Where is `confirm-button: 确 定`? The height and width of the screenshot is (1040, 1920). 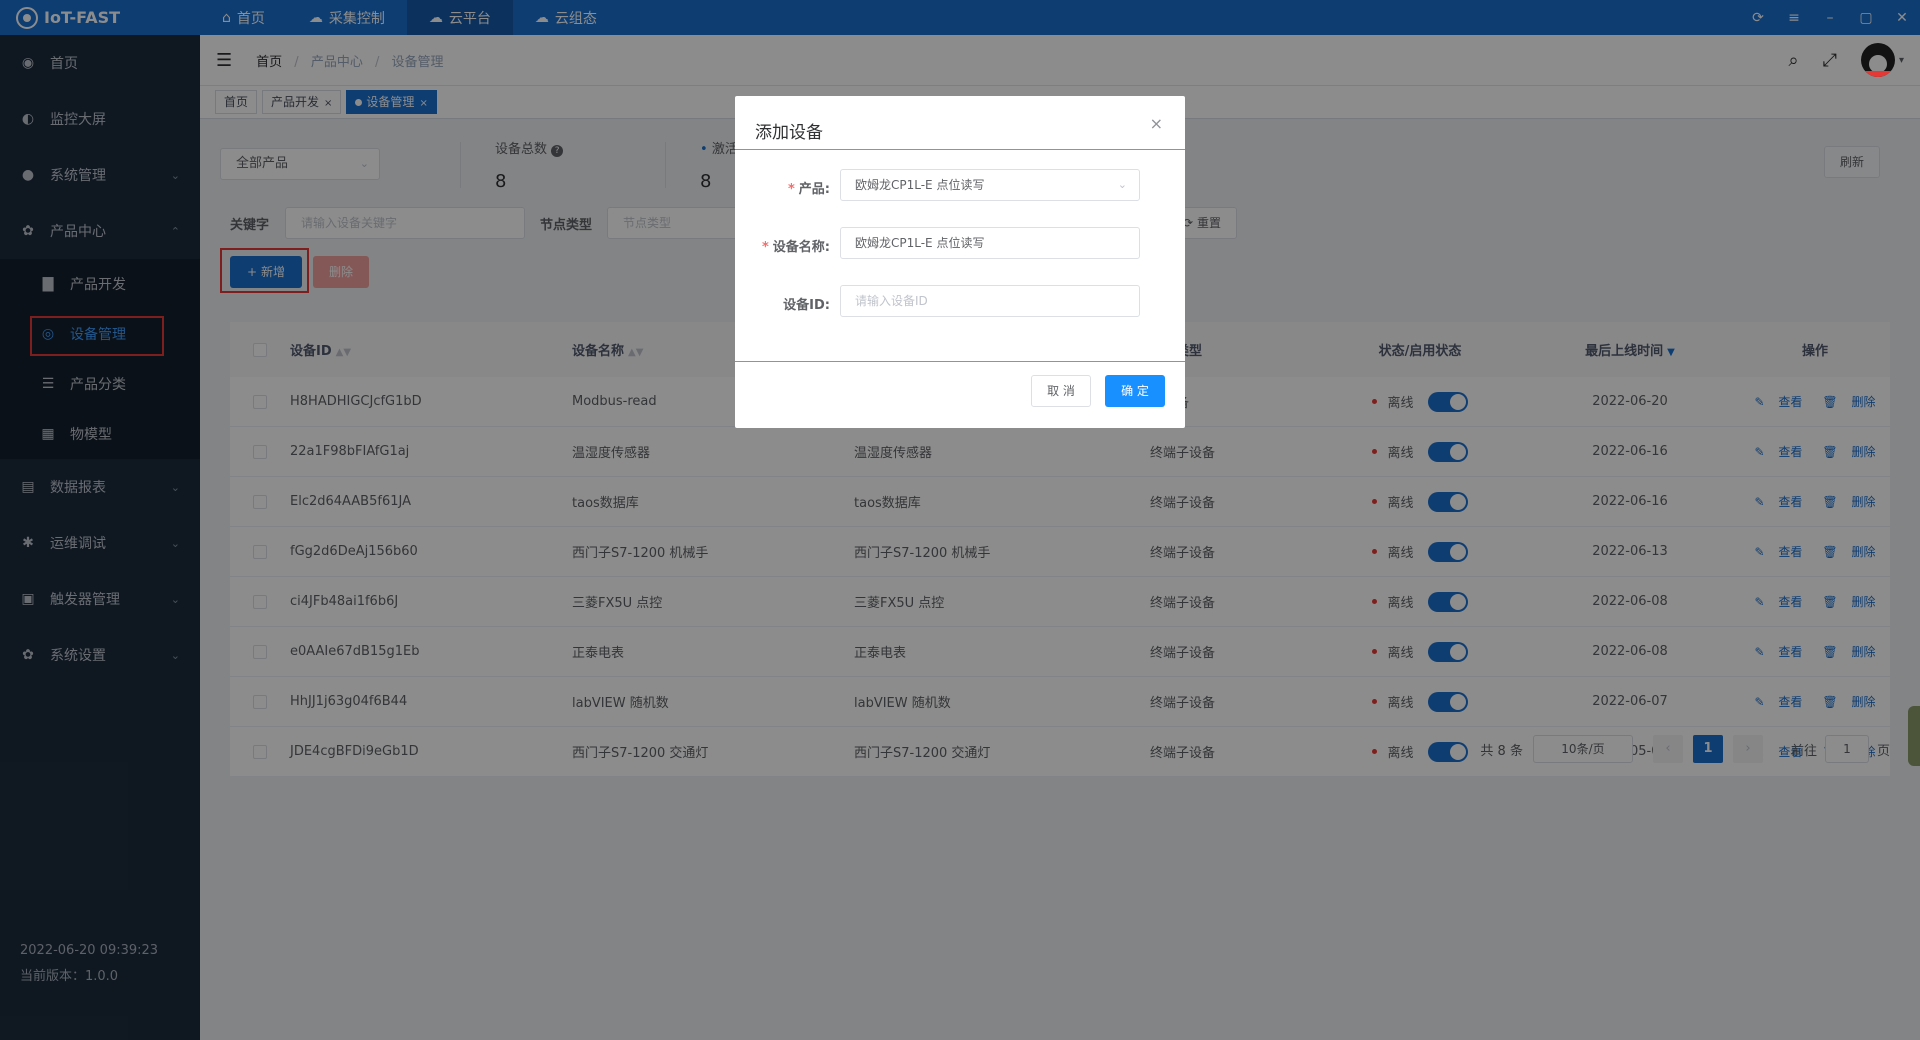
confirm-button: 确 定 is located at coordinates (1135, 391).